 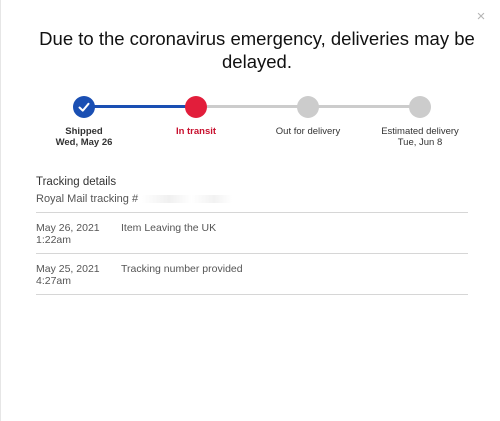 I want to click on event-description: Tracking number provided, so click(x=182, y=269).